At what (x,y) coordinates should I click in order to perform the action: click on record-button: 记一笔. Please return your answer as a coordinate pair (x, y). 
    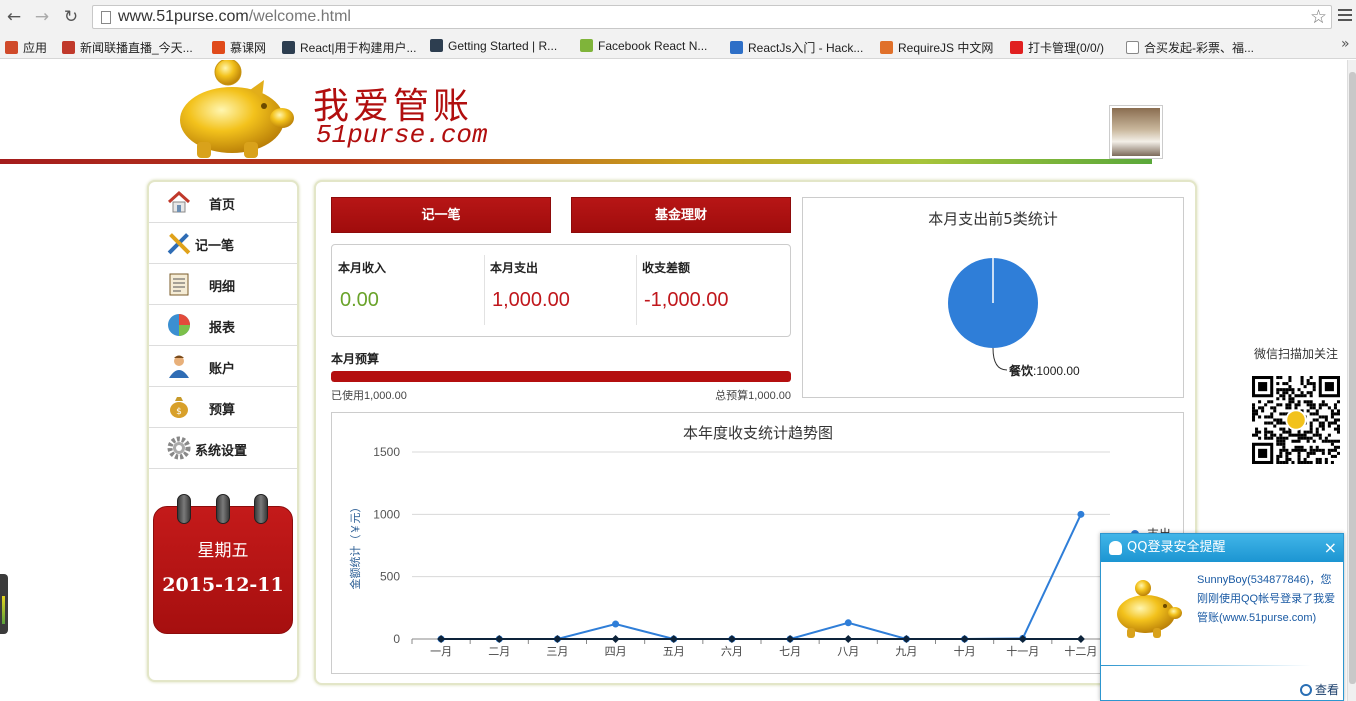
    Looking at the image, I should click on (441, 215).